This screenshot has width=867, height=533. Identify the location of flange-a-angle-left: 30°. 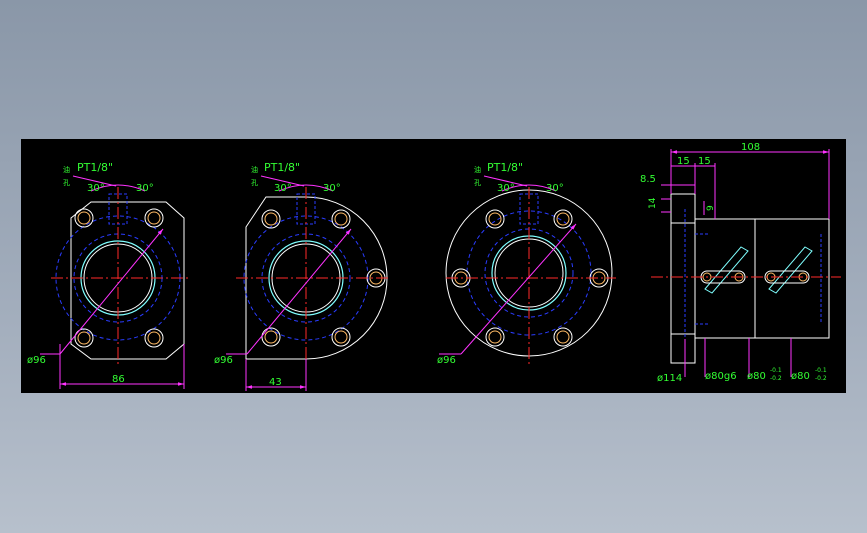
(96, 188).